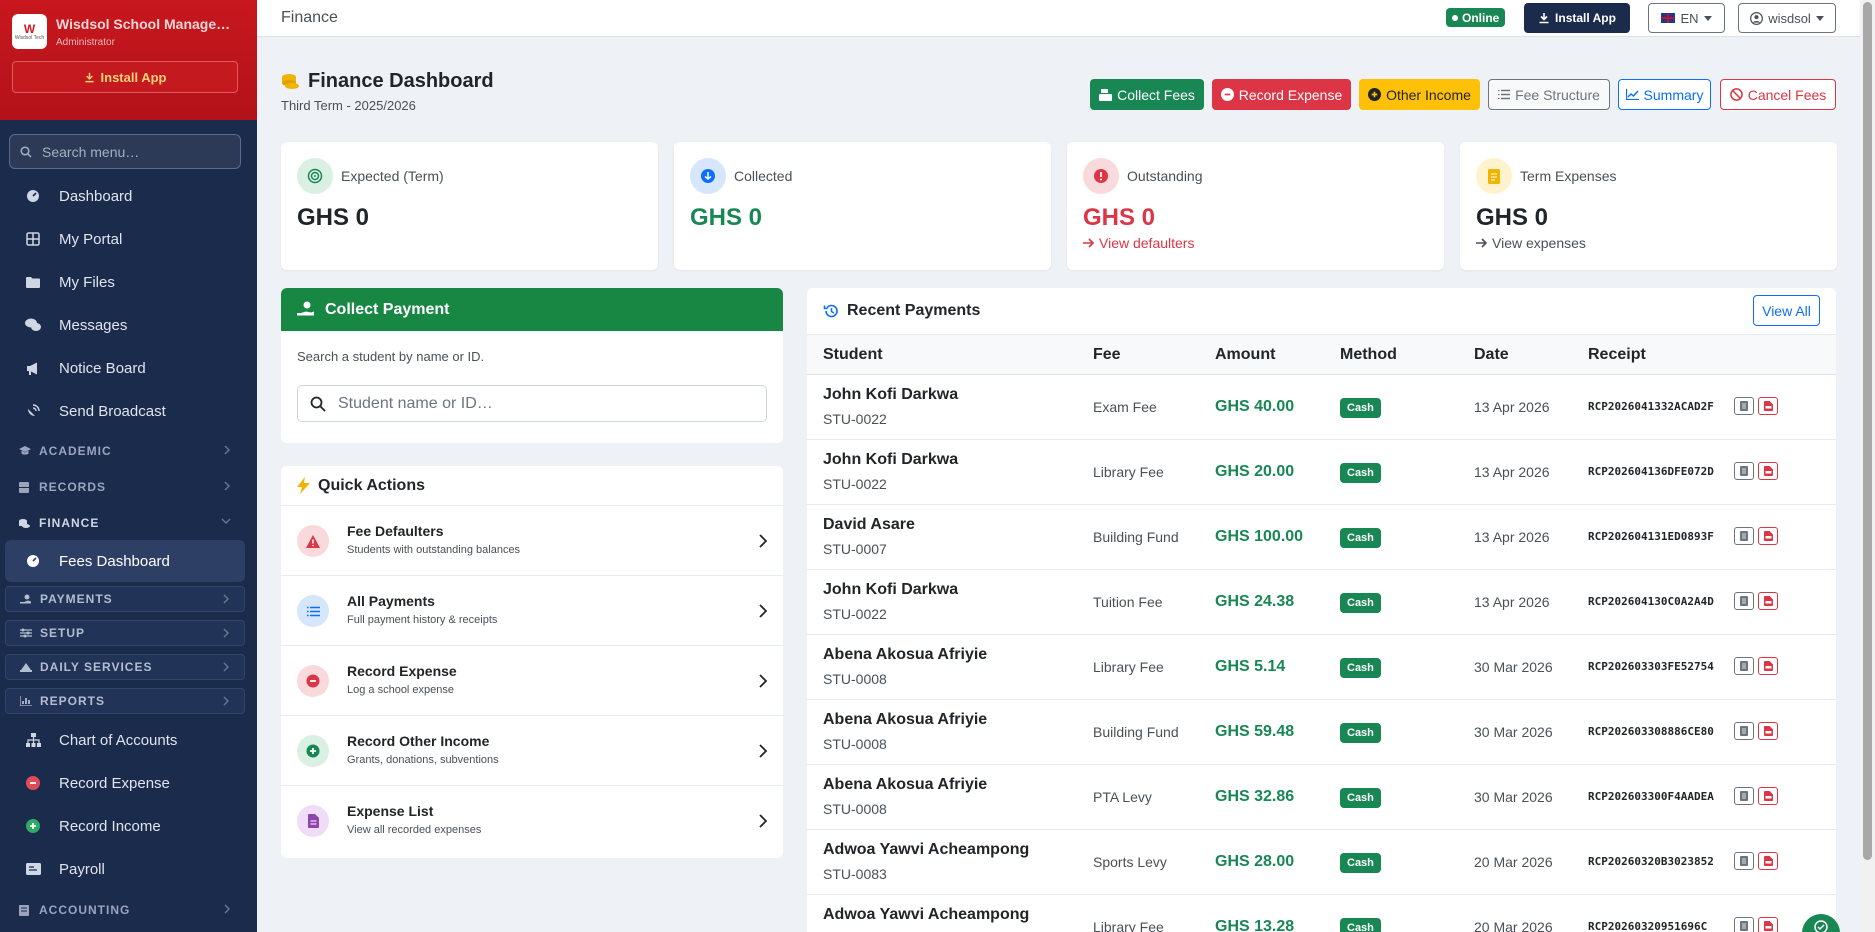  What do you see at coordinates (869, 525) in the screenshot?
I see `student-name: David Asare` at bounding box center [869, 525].